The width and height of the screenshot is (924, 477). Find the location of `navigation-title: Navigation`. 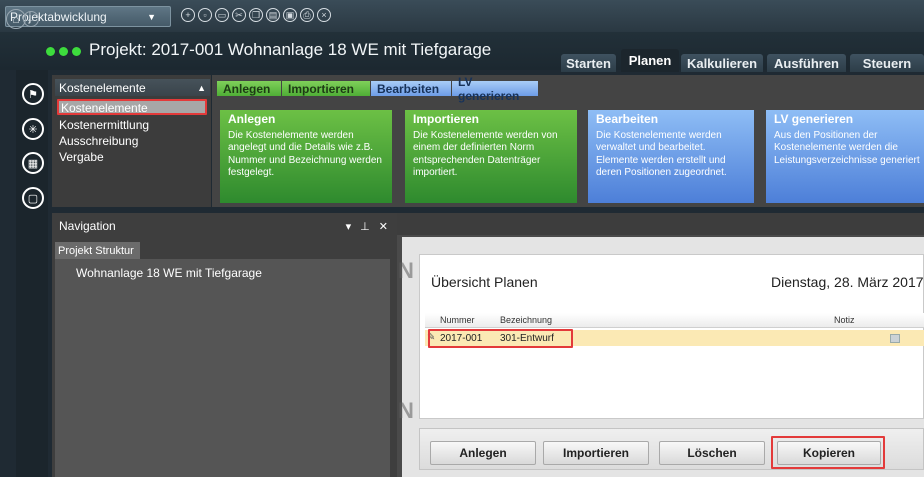

navigation-title: Navigation is located at coordinates (87, 226).